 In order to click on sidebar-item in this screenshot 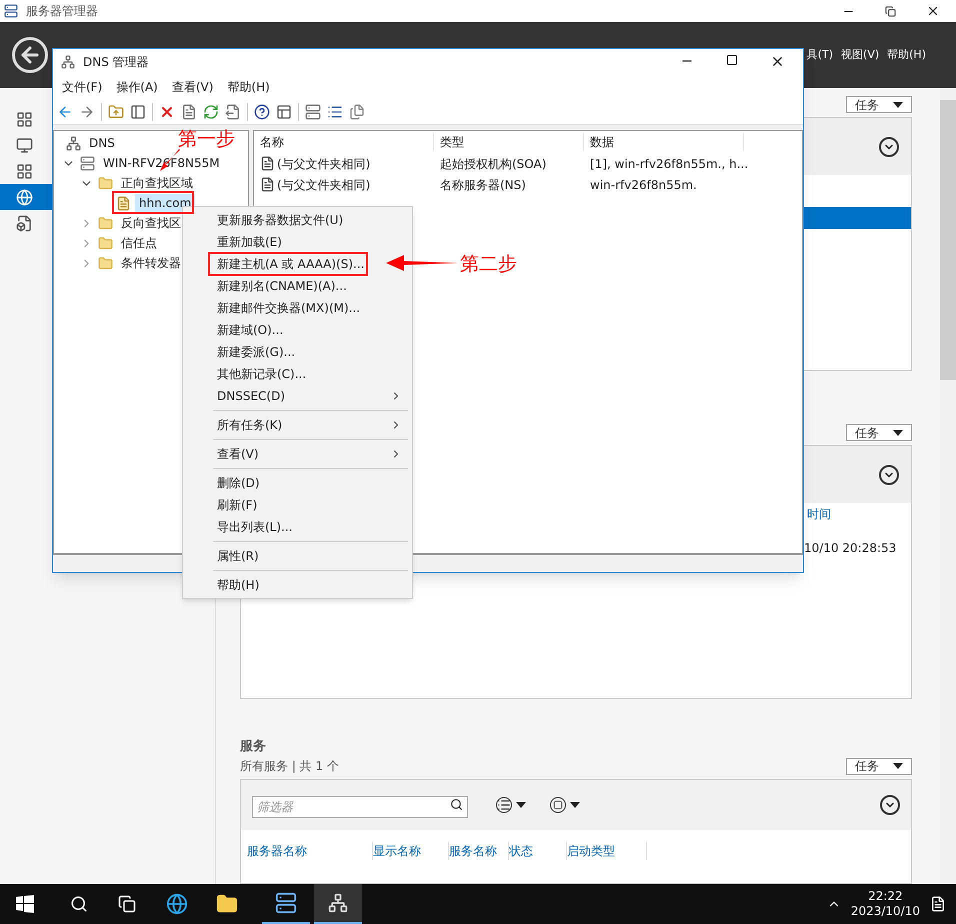, I will do `click(26, 197)`.